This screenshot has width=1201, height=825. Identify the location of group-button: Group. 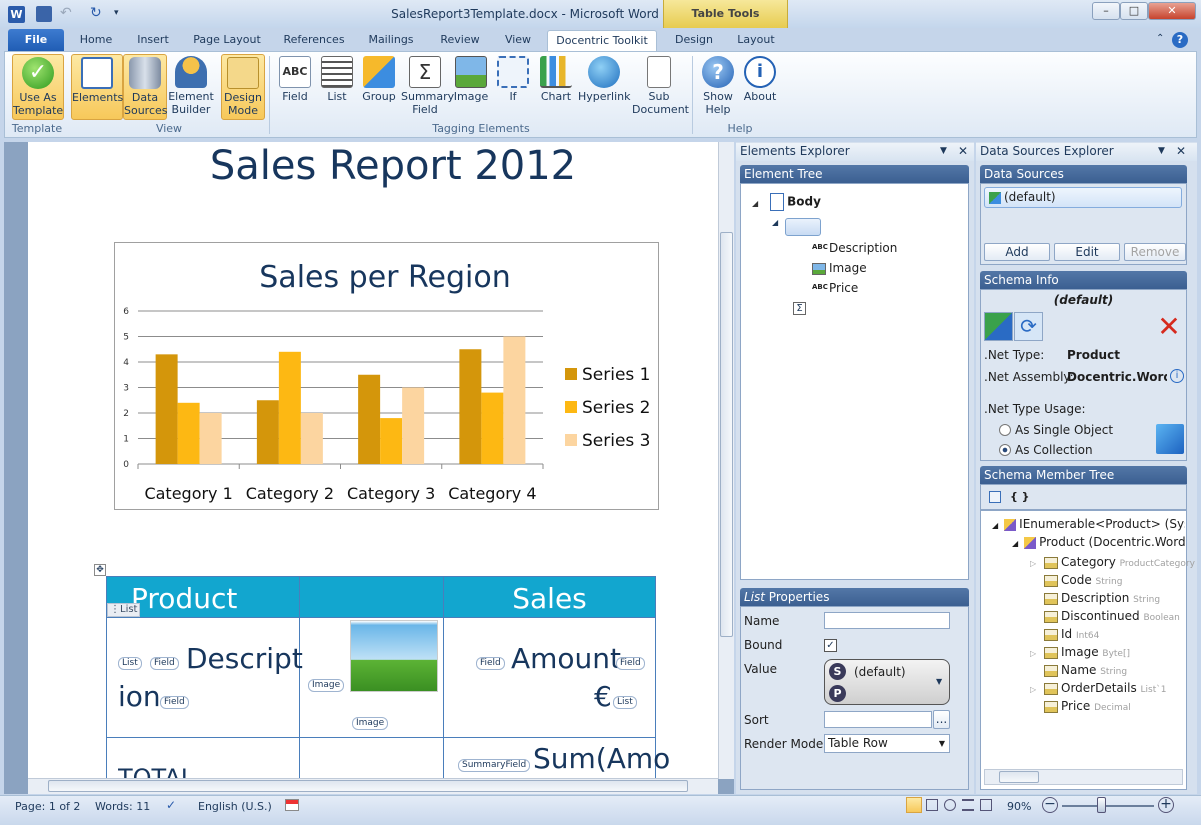
(379, 87).